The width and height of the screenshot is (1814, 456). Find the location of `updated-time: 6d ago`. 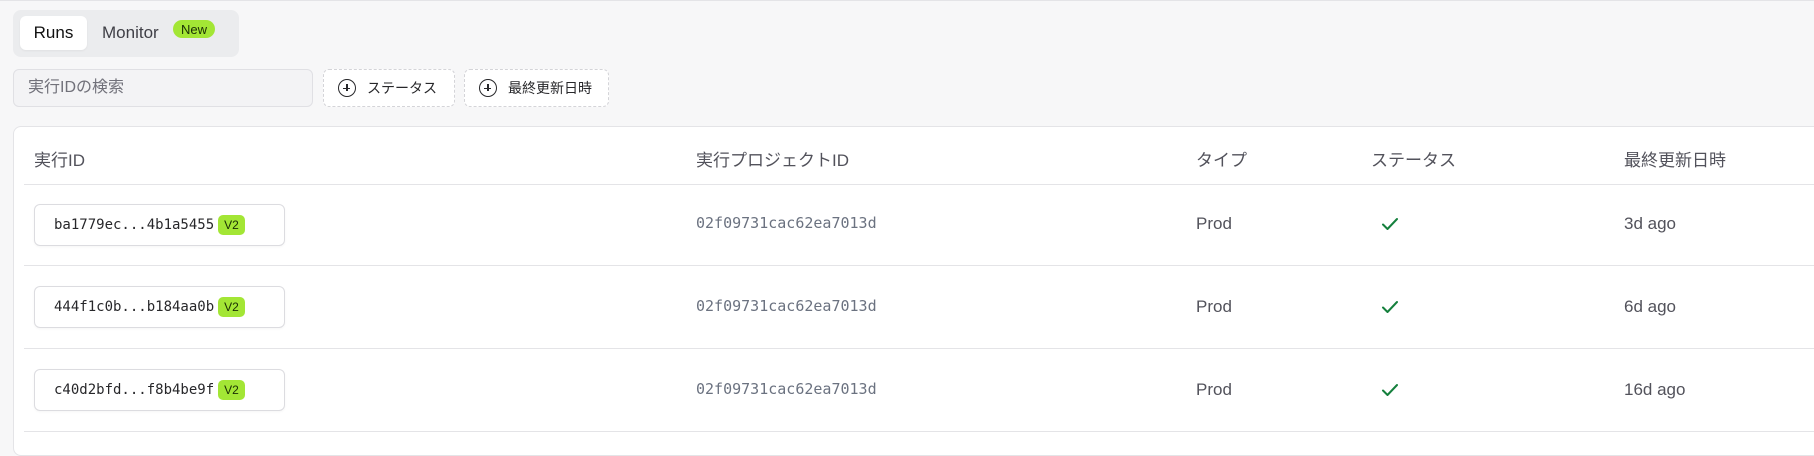

updated-time: 6d ago is located at coordinates (1650, 306).